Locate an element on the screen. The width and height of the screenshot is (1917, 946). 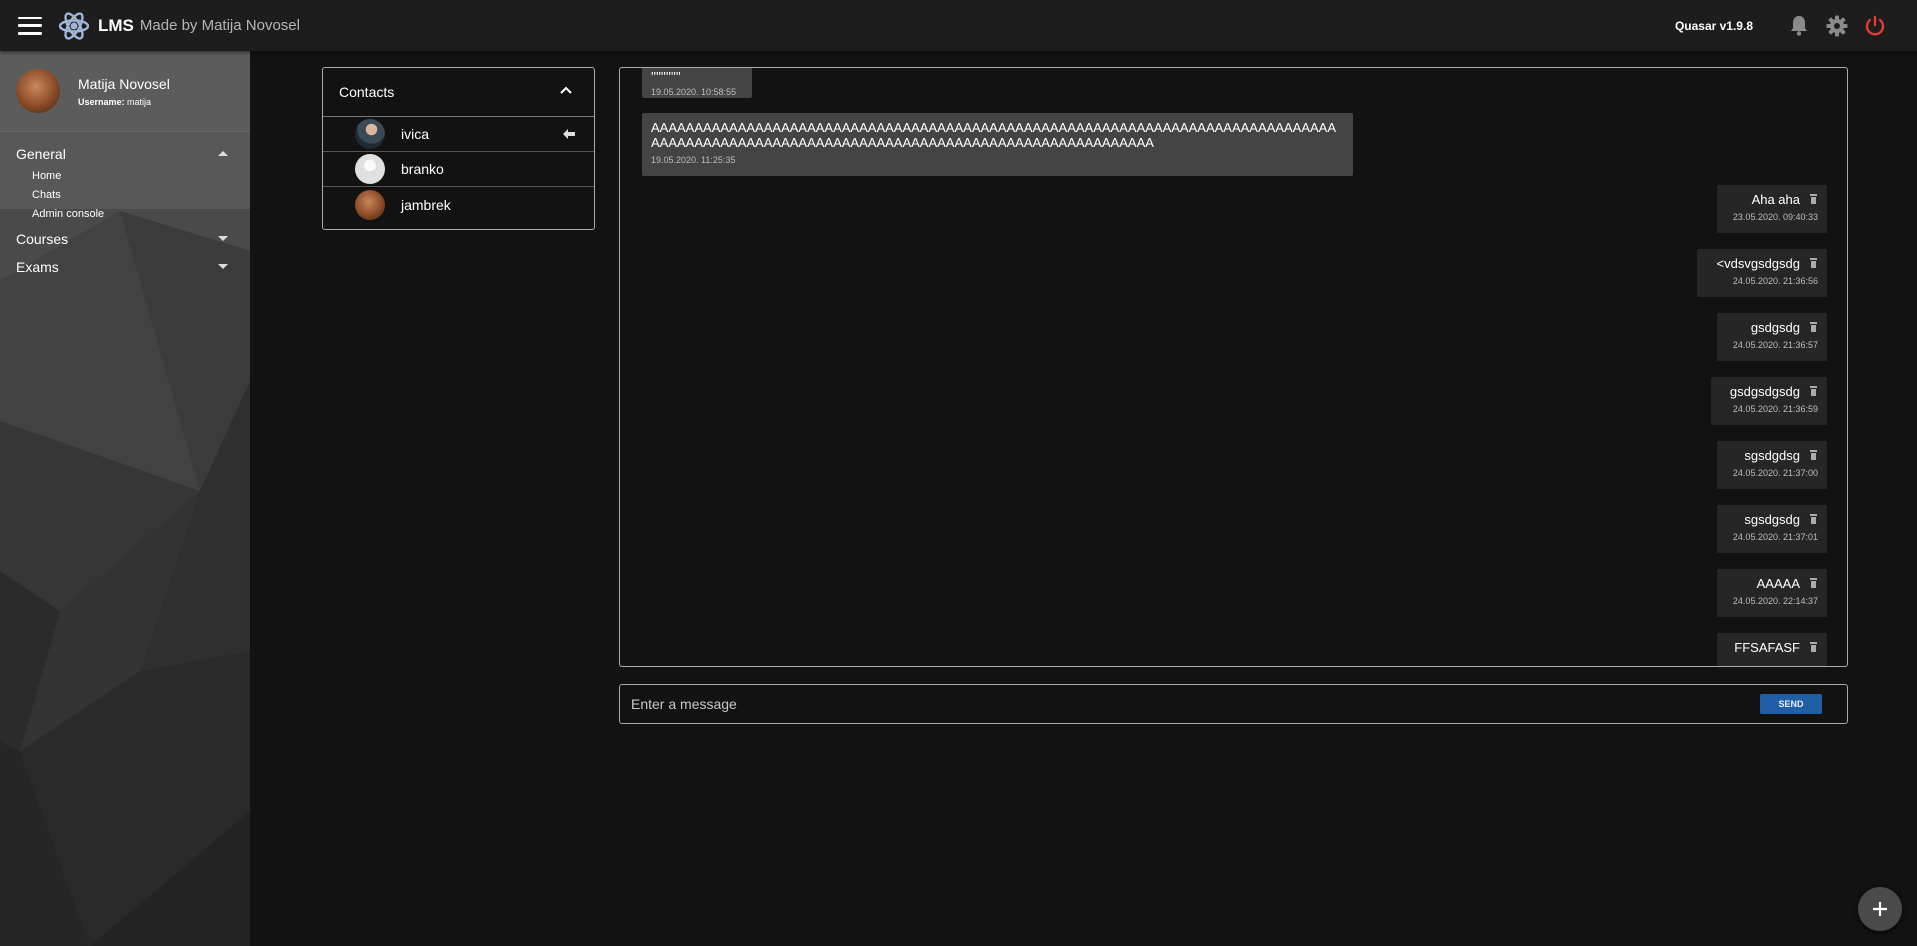
contacts-title: Contacts is located at coordinates (367, 92).